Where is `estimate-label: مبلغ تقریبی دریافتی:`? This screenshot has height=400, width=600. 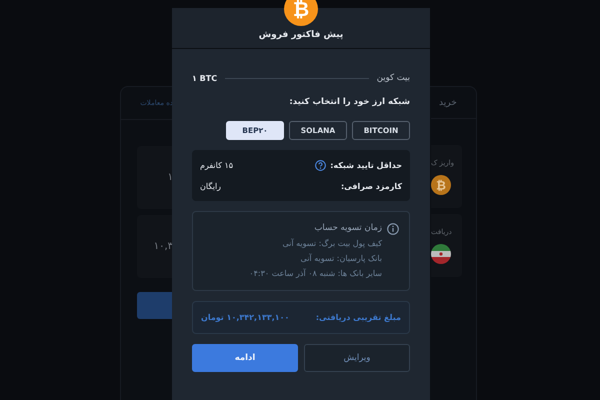
estimate-label: مبلغ تقریبی دریافتی: is located at coordinates (358, 317).